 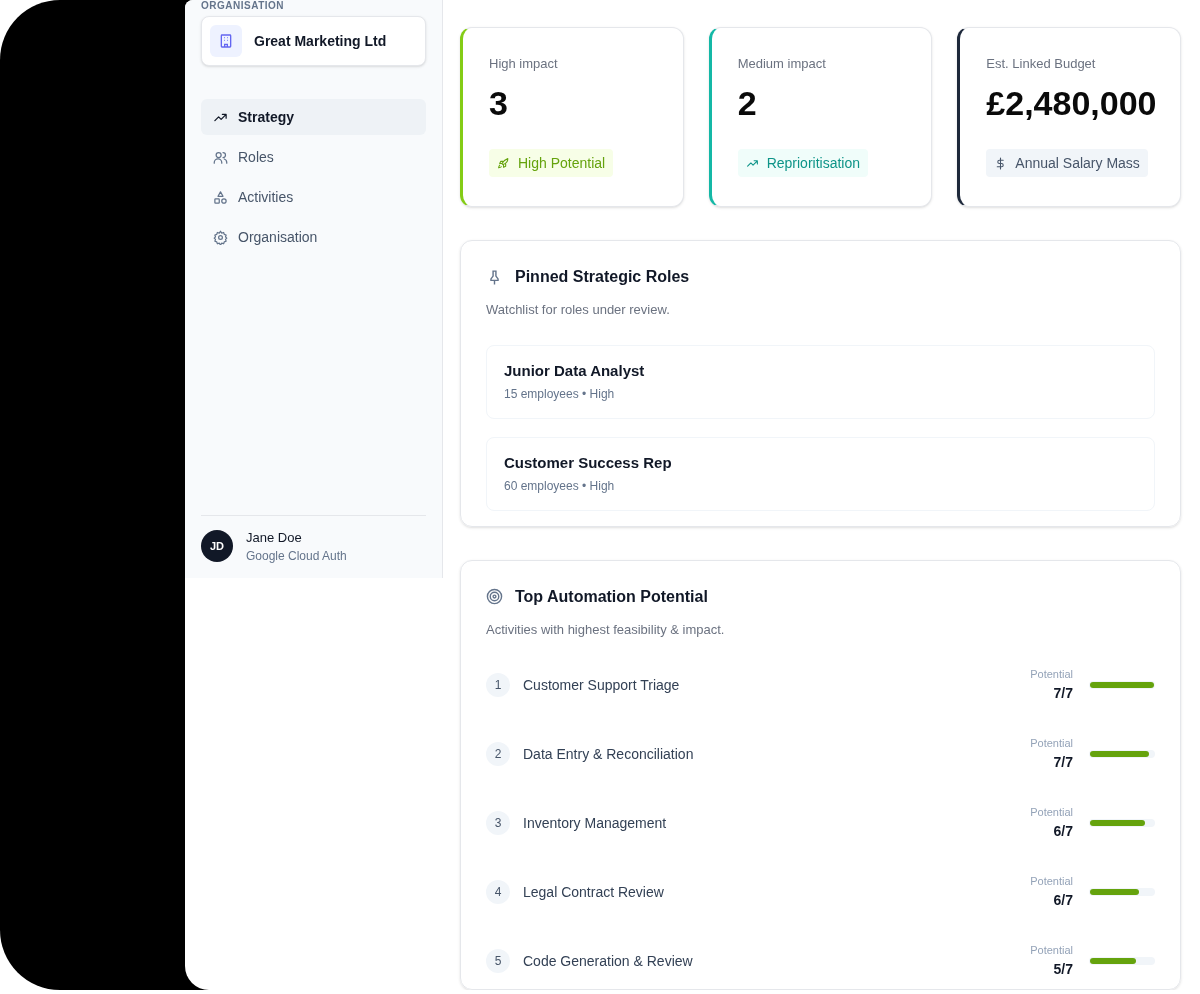 I want to click on potential-score: 5/7, so click(x=1063, y=969).